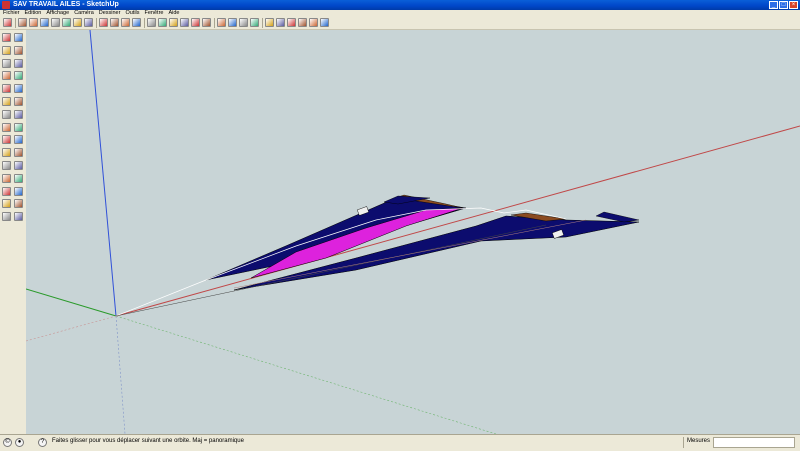  What do you see at coordinates (6, 140) in the screenshot?
I see `protractor-icon` at bounding box center [6, 140].